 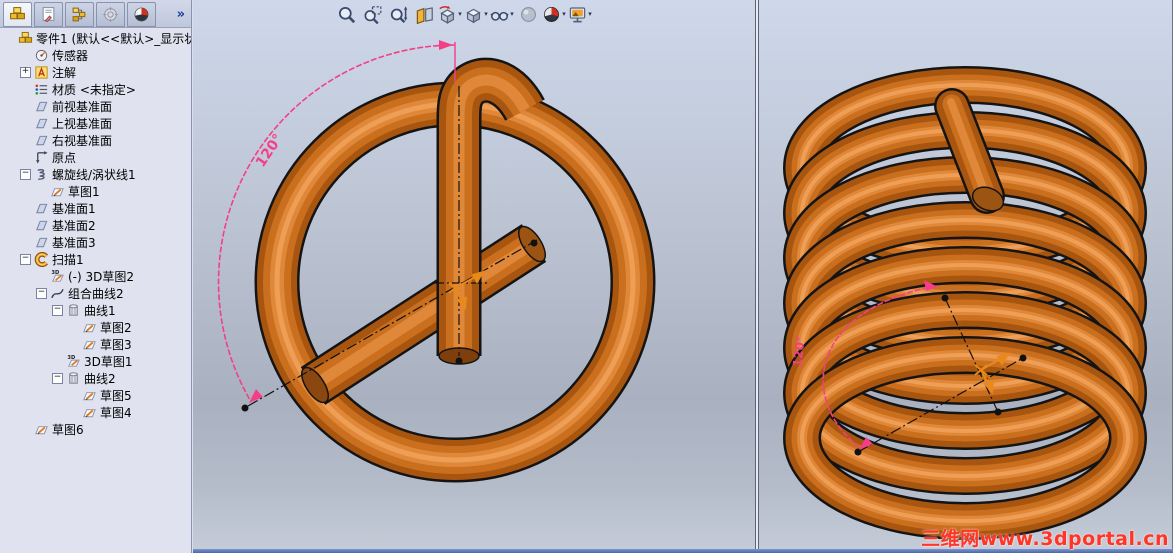 I want to click on panel-tab-features, so click(x=17, y=14).